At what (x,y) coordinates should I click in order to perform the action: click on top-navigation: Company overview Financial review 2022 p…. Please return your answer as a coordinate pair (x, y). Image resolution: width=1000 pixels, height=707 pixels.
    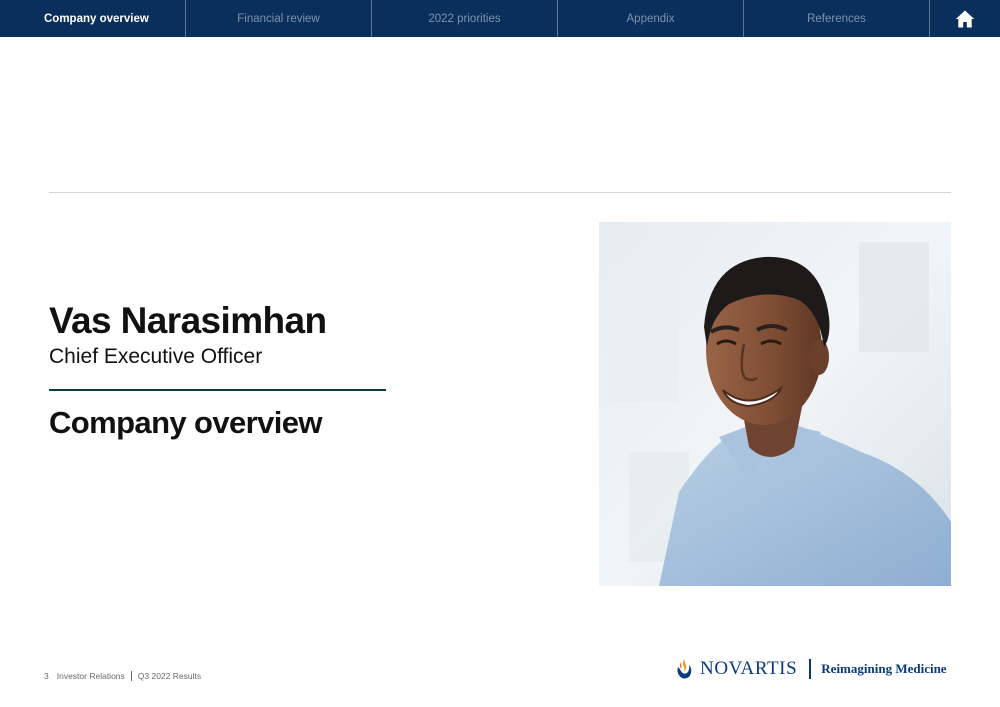
    Looking at the image, I should click on (500, 18).